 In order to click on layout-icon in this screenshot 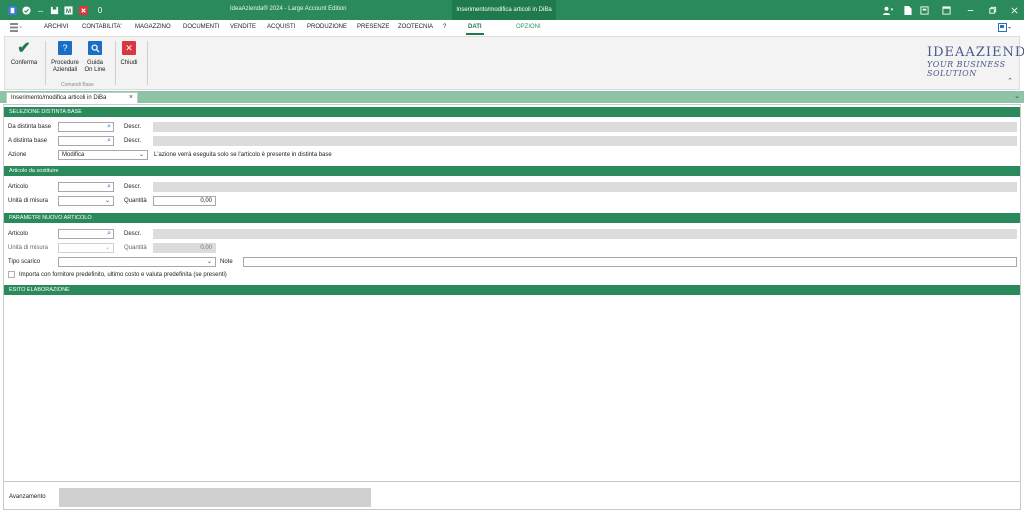, I will do `click(946, 10)`.